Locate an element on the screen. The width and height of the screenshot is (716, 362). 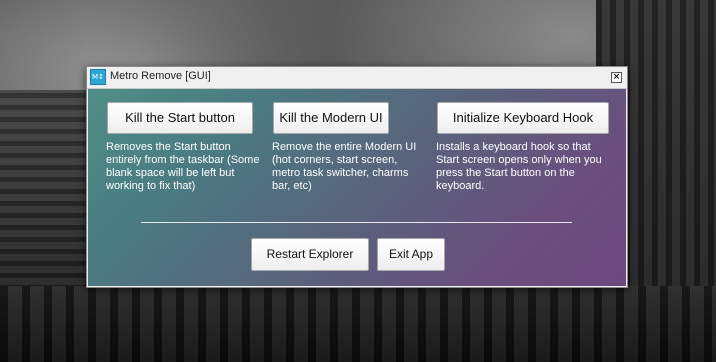
kill-modern-ui-button: Kill the Modern UI is located at coordinates (331, 118).